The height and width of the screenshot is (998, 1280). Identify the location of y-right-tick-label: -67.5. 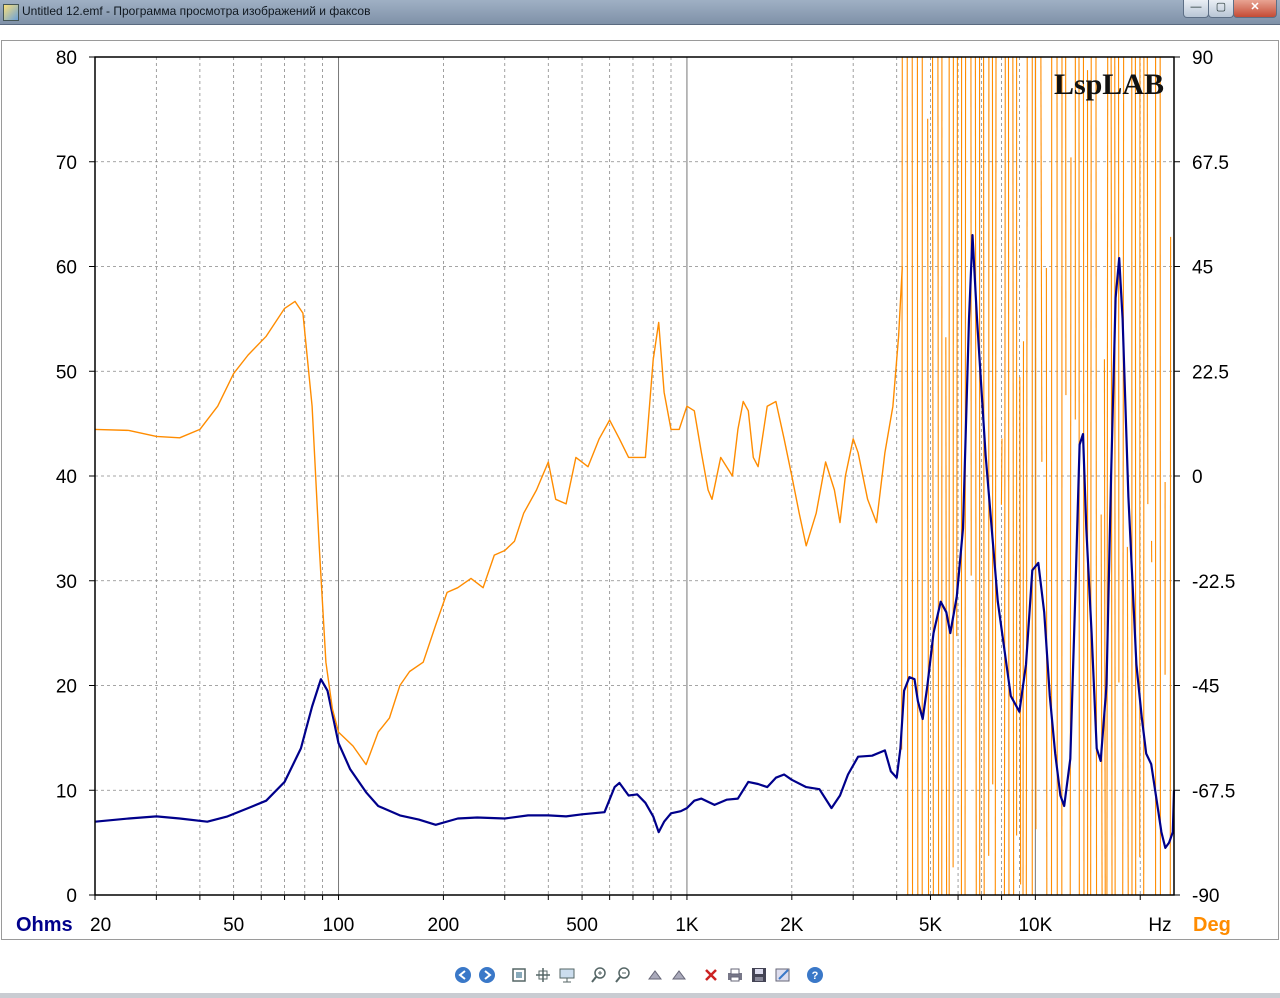
(1213, 791).